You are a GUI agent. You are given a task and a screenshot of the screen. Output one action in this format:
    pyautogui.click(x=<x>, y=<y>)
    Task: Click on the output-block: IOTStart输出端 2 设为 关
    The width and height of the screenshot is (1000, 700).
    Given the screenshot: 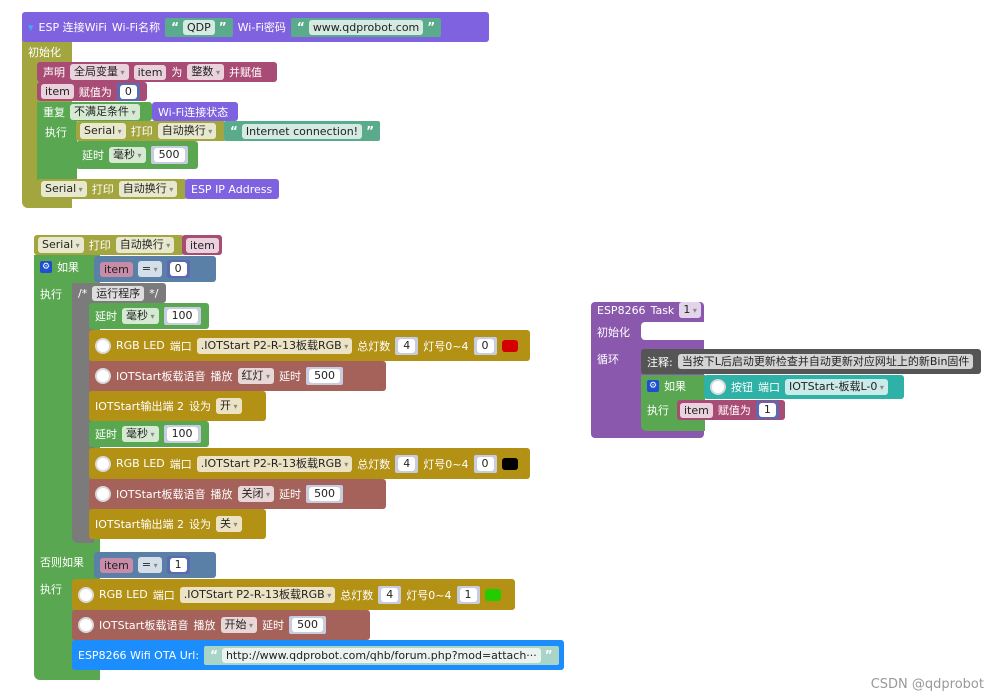 What is the action you would take?
    pyautogui.click(x=177, y=524)
    